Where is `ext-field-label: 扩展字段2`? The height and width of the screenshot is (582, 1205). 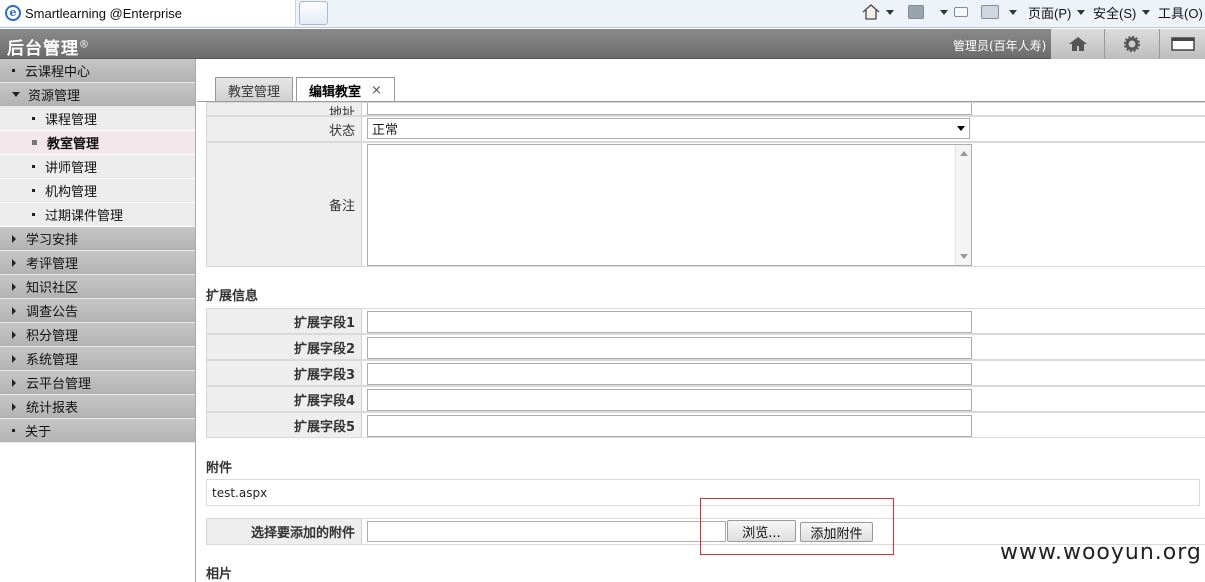 ext-field-label: 扩展字段2 is located at coordinates (284, 347).